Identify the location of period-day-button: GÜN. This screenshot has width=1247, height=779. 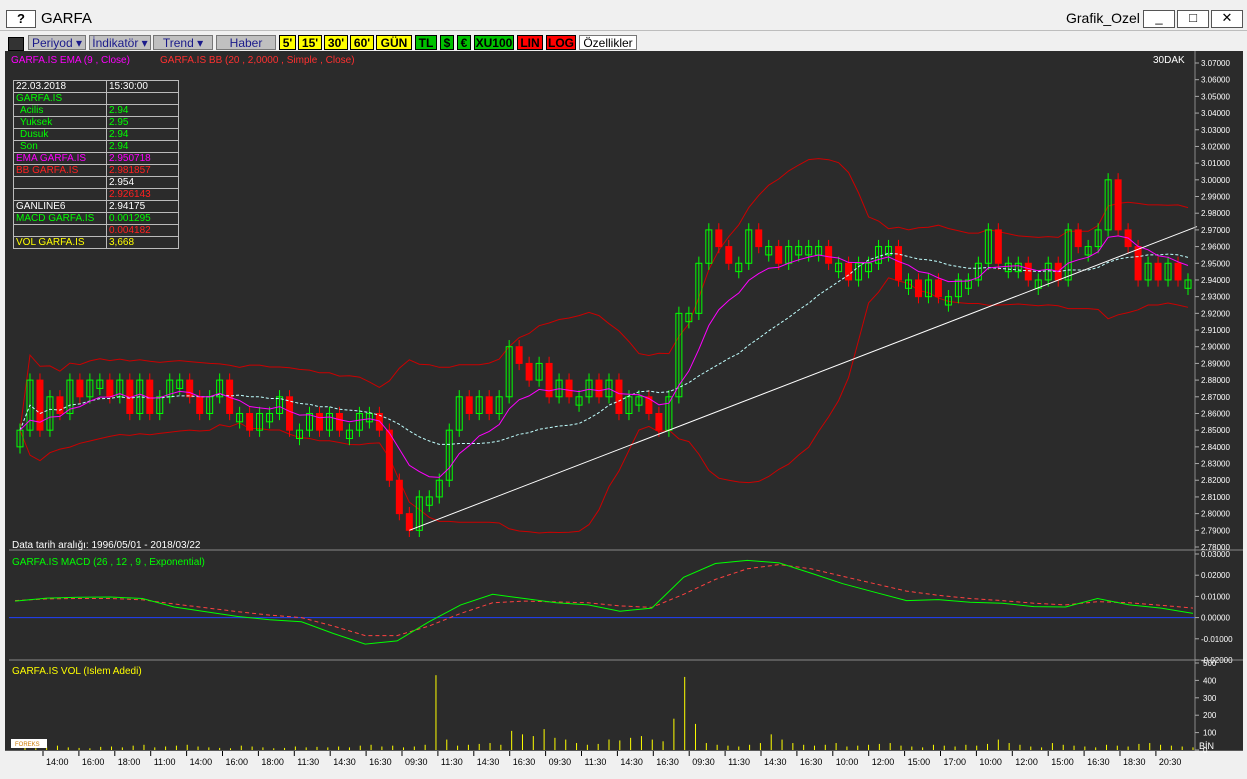
(394, 42).